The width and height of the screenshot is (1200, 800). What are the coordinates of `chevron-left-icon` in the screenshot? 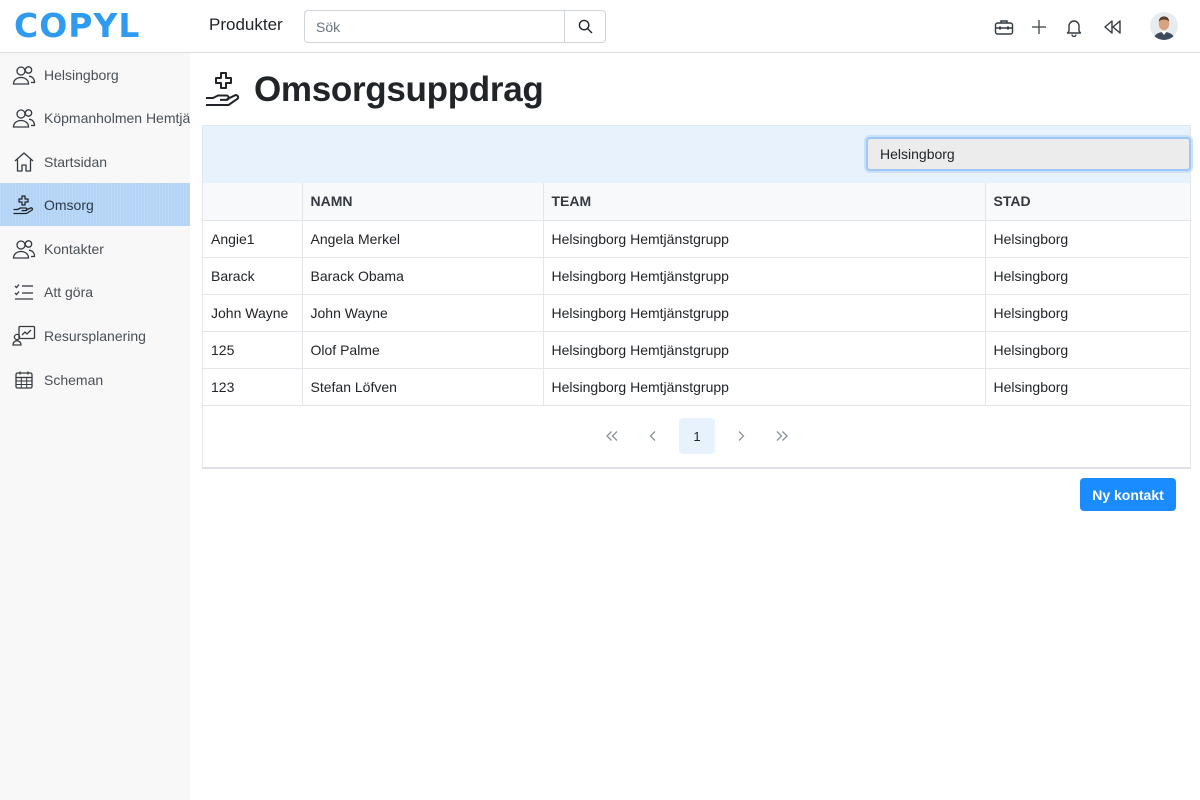 It's located at (652, 436).